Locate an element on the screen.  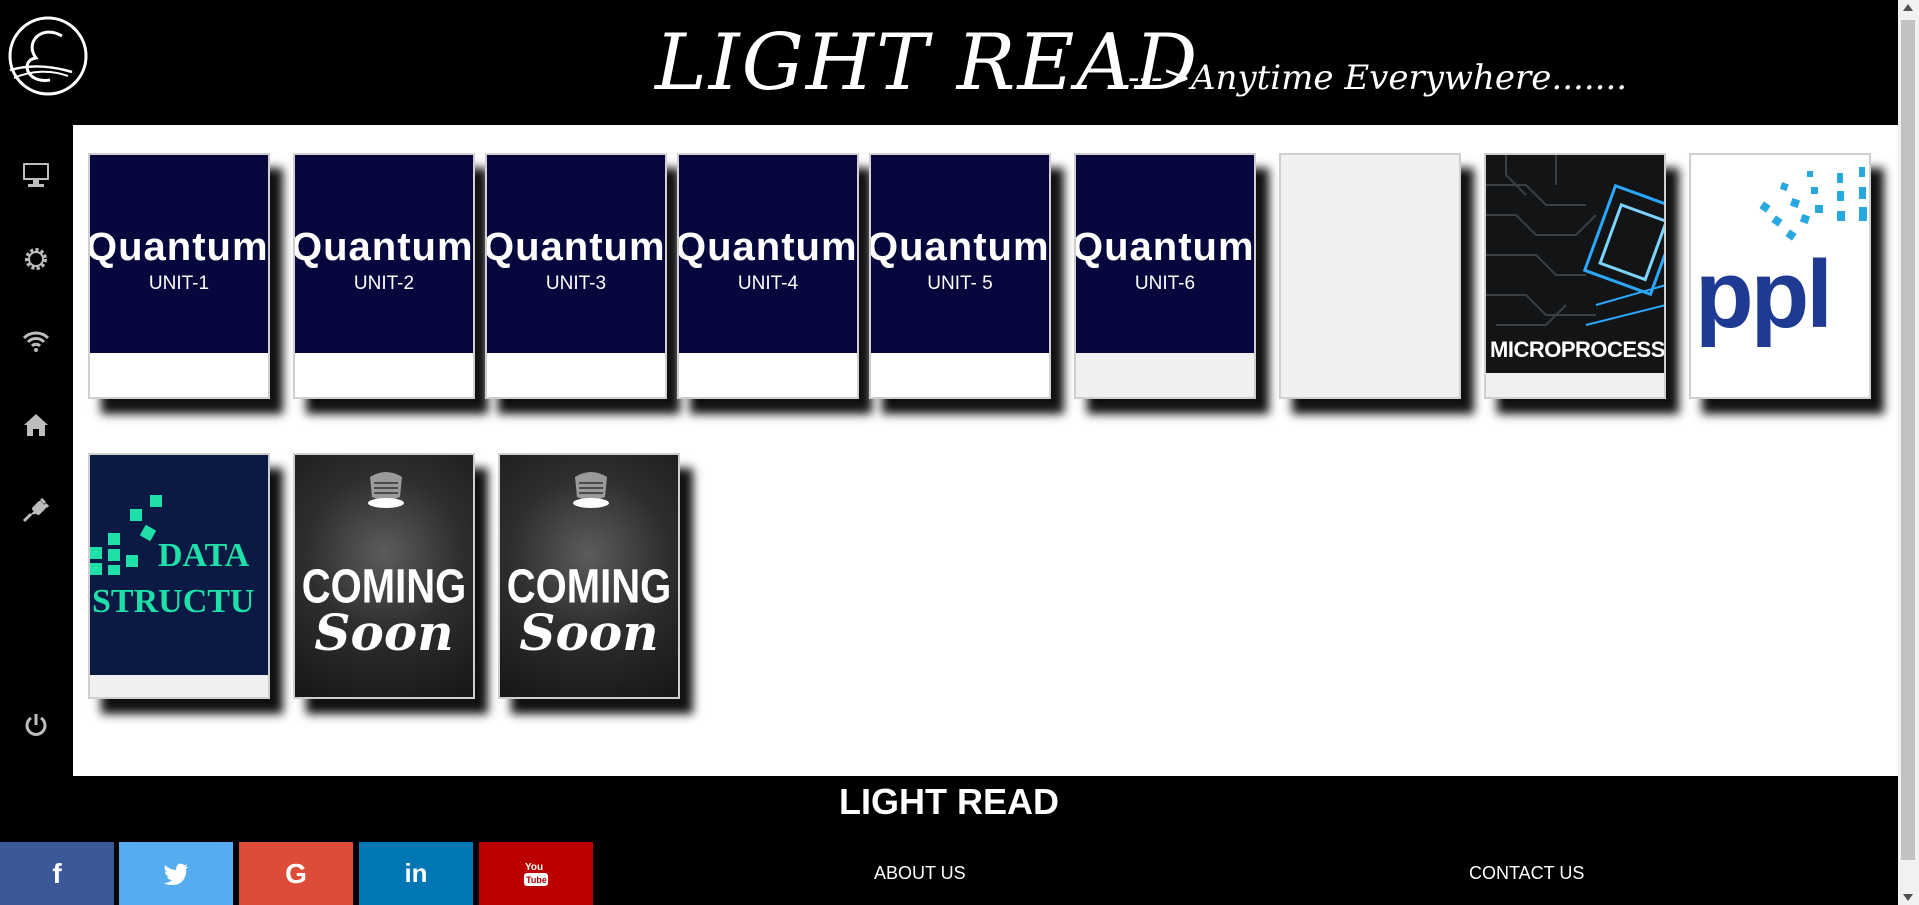
linkedin-icon: in is located at coordinates (416, 873).